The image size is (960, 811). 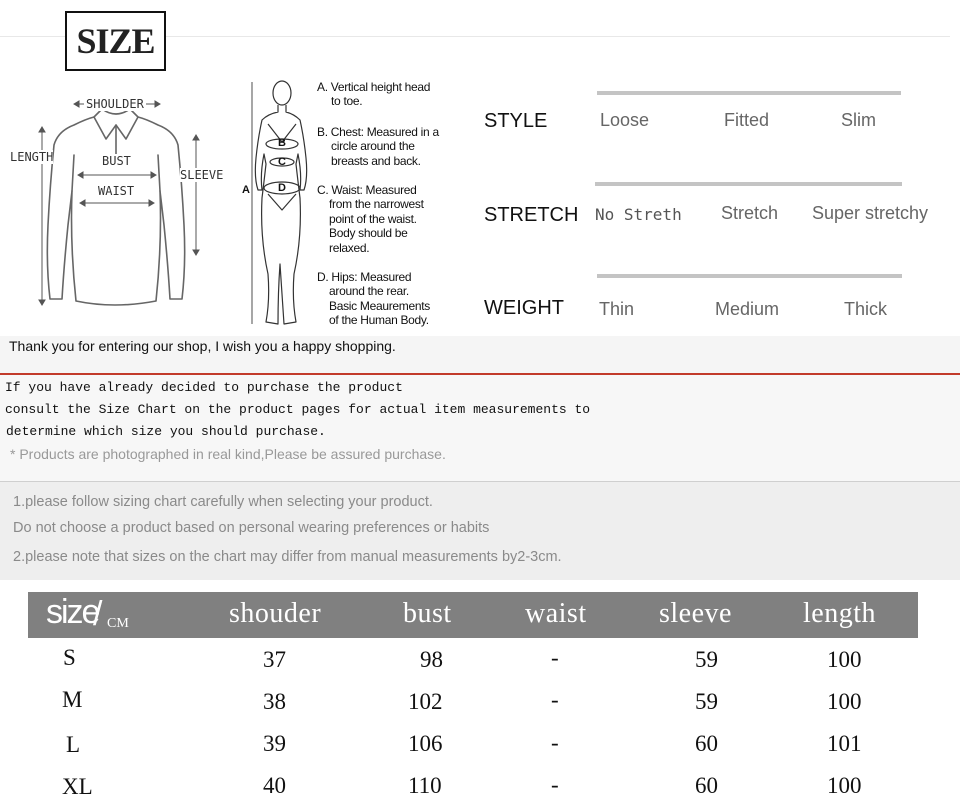 I want to click on style-option-slim: Slim, so click(x=858, y=120).